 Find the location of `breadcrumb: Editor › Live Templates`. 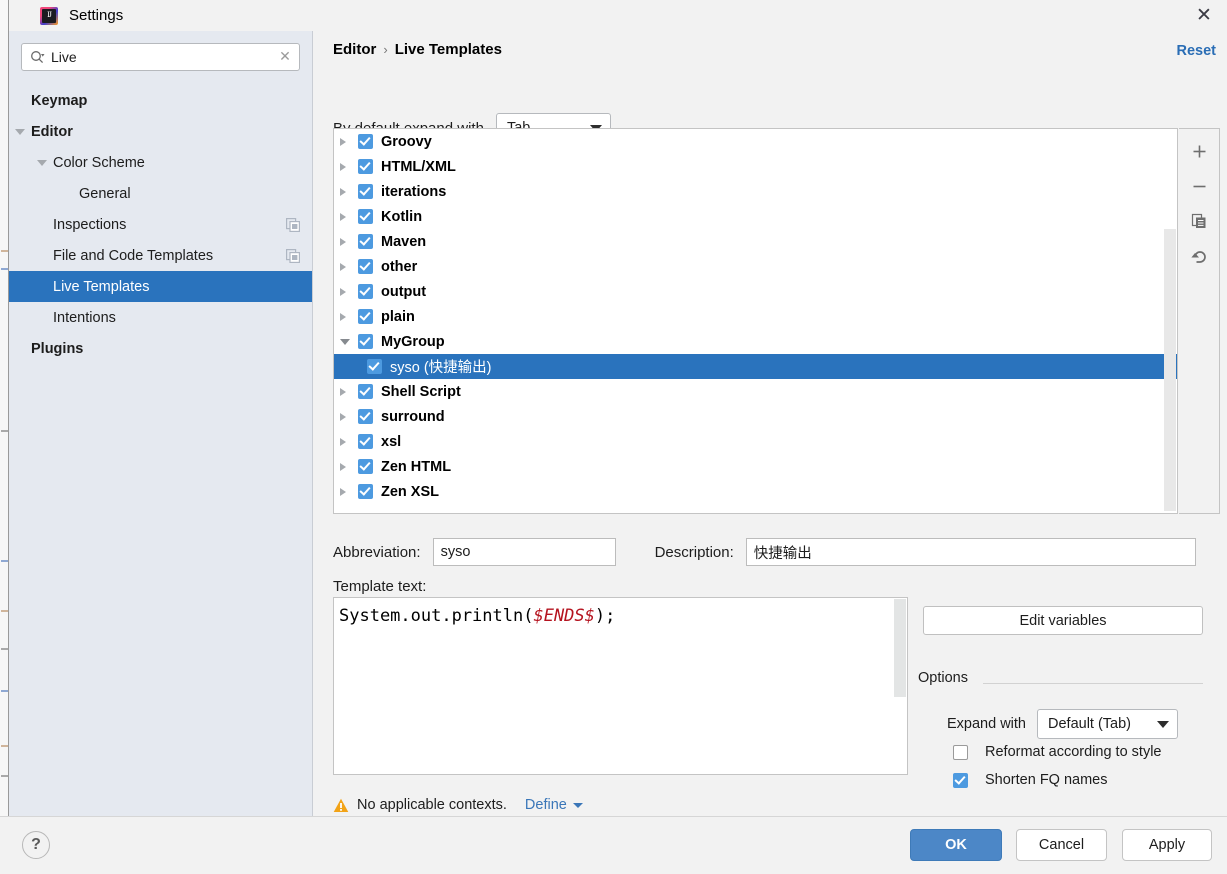

breadcrumb: Editor › Live Templates is located at coordinates (417, 49).